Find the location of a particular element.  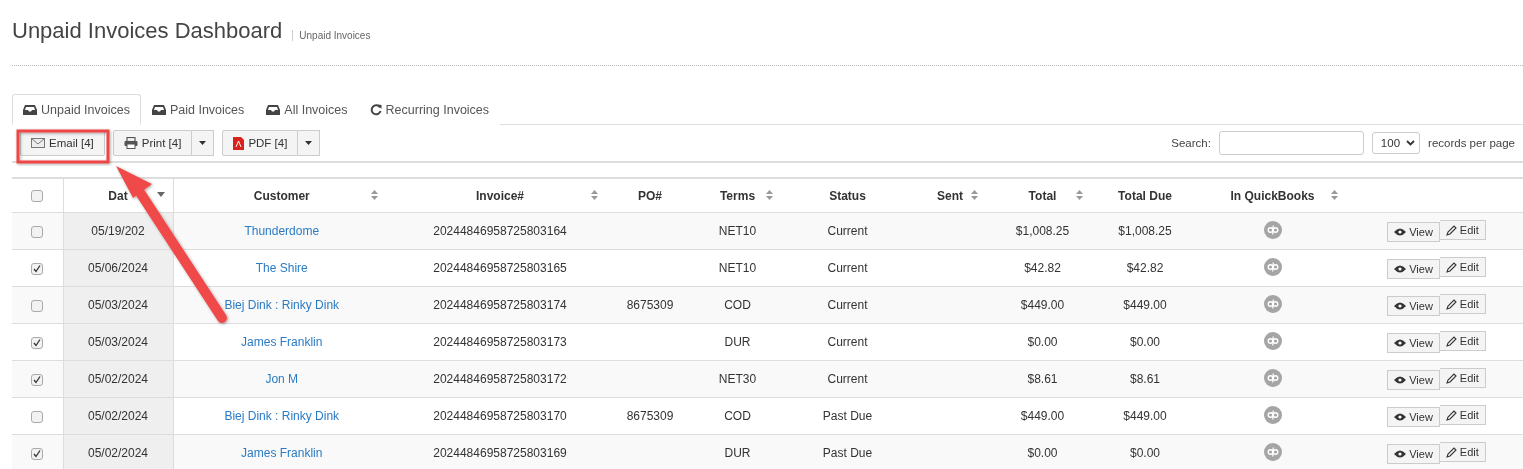

table-cell: $8.61 is located at coordinates (1145, 379).